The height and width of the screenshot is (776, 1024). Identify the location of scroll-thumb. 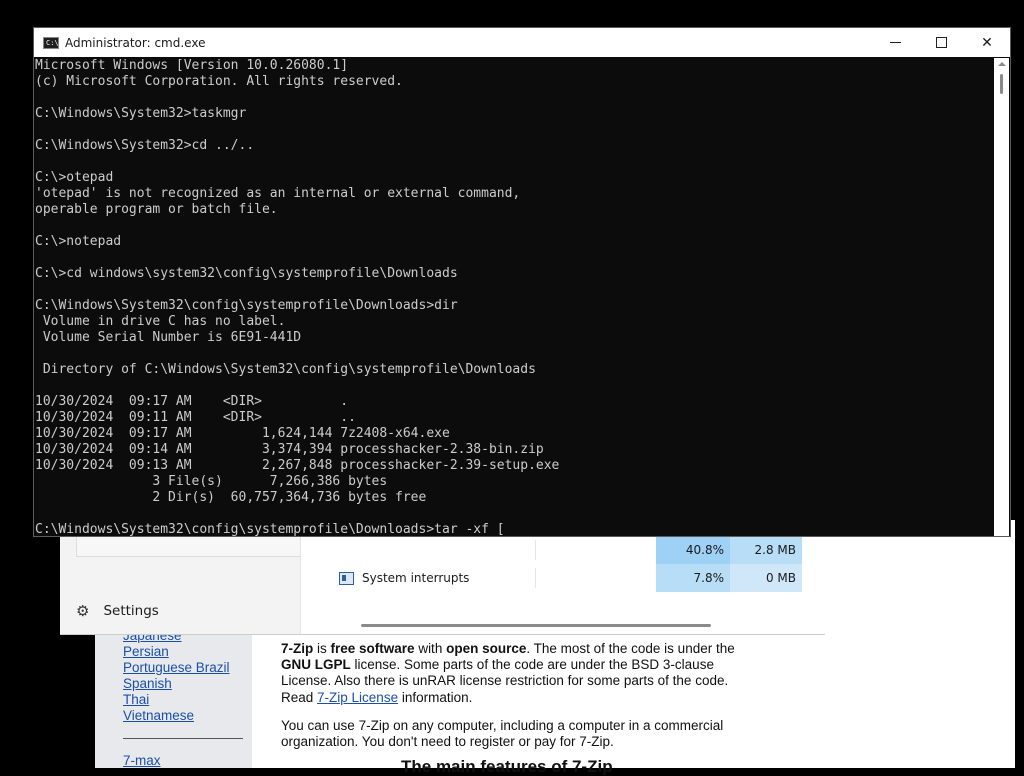
(1001, 84).